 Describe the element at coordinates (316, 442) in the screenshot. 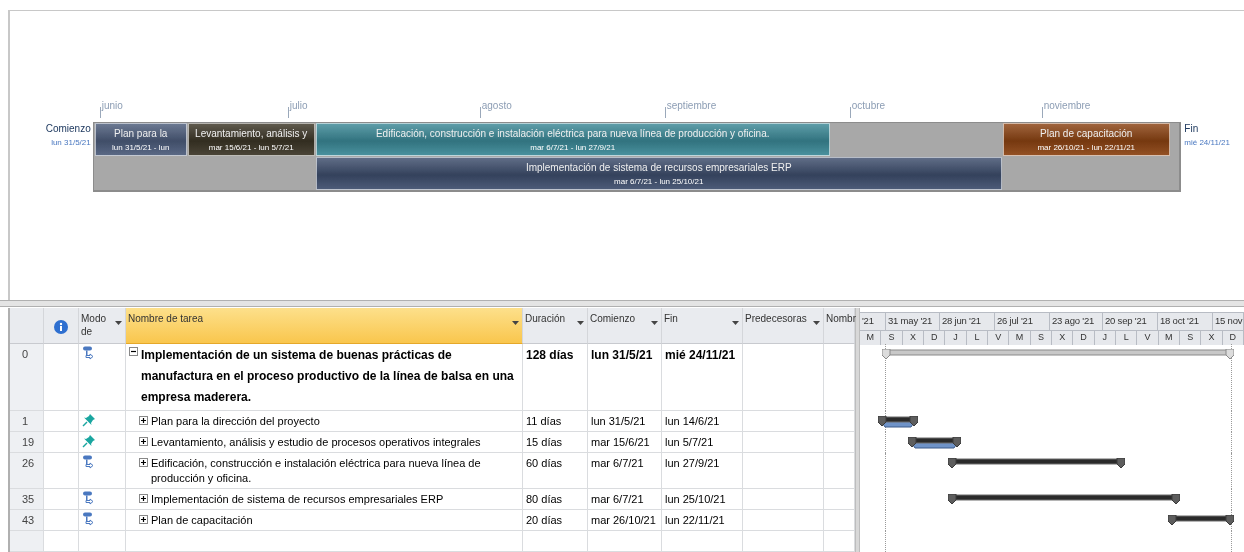

I see `task-name: Levantamiento, análisis y estudio de procesos operativos integrales` at that location.